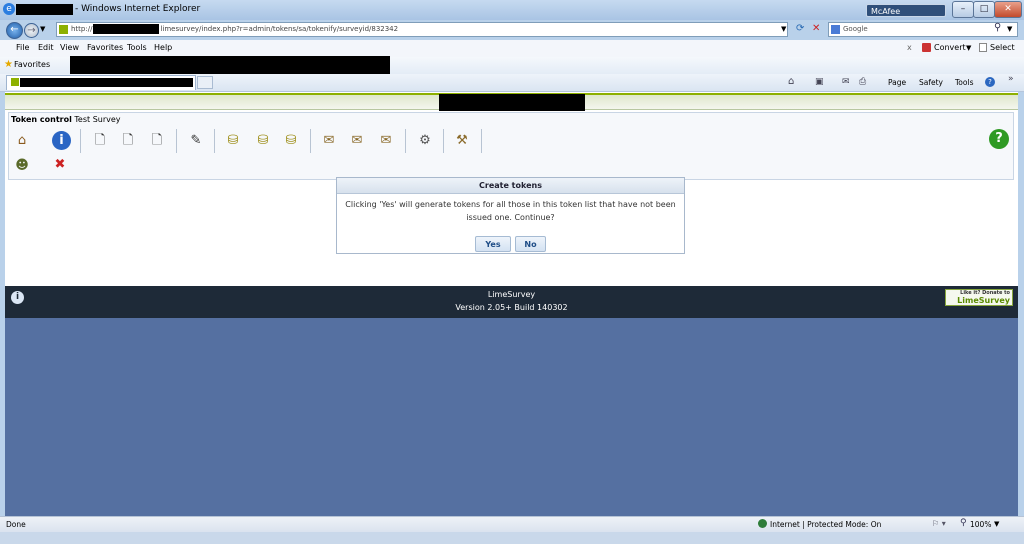 This screenshot has height=544, width=1024. I want to click on menu-help: Help, so click(163, 47).